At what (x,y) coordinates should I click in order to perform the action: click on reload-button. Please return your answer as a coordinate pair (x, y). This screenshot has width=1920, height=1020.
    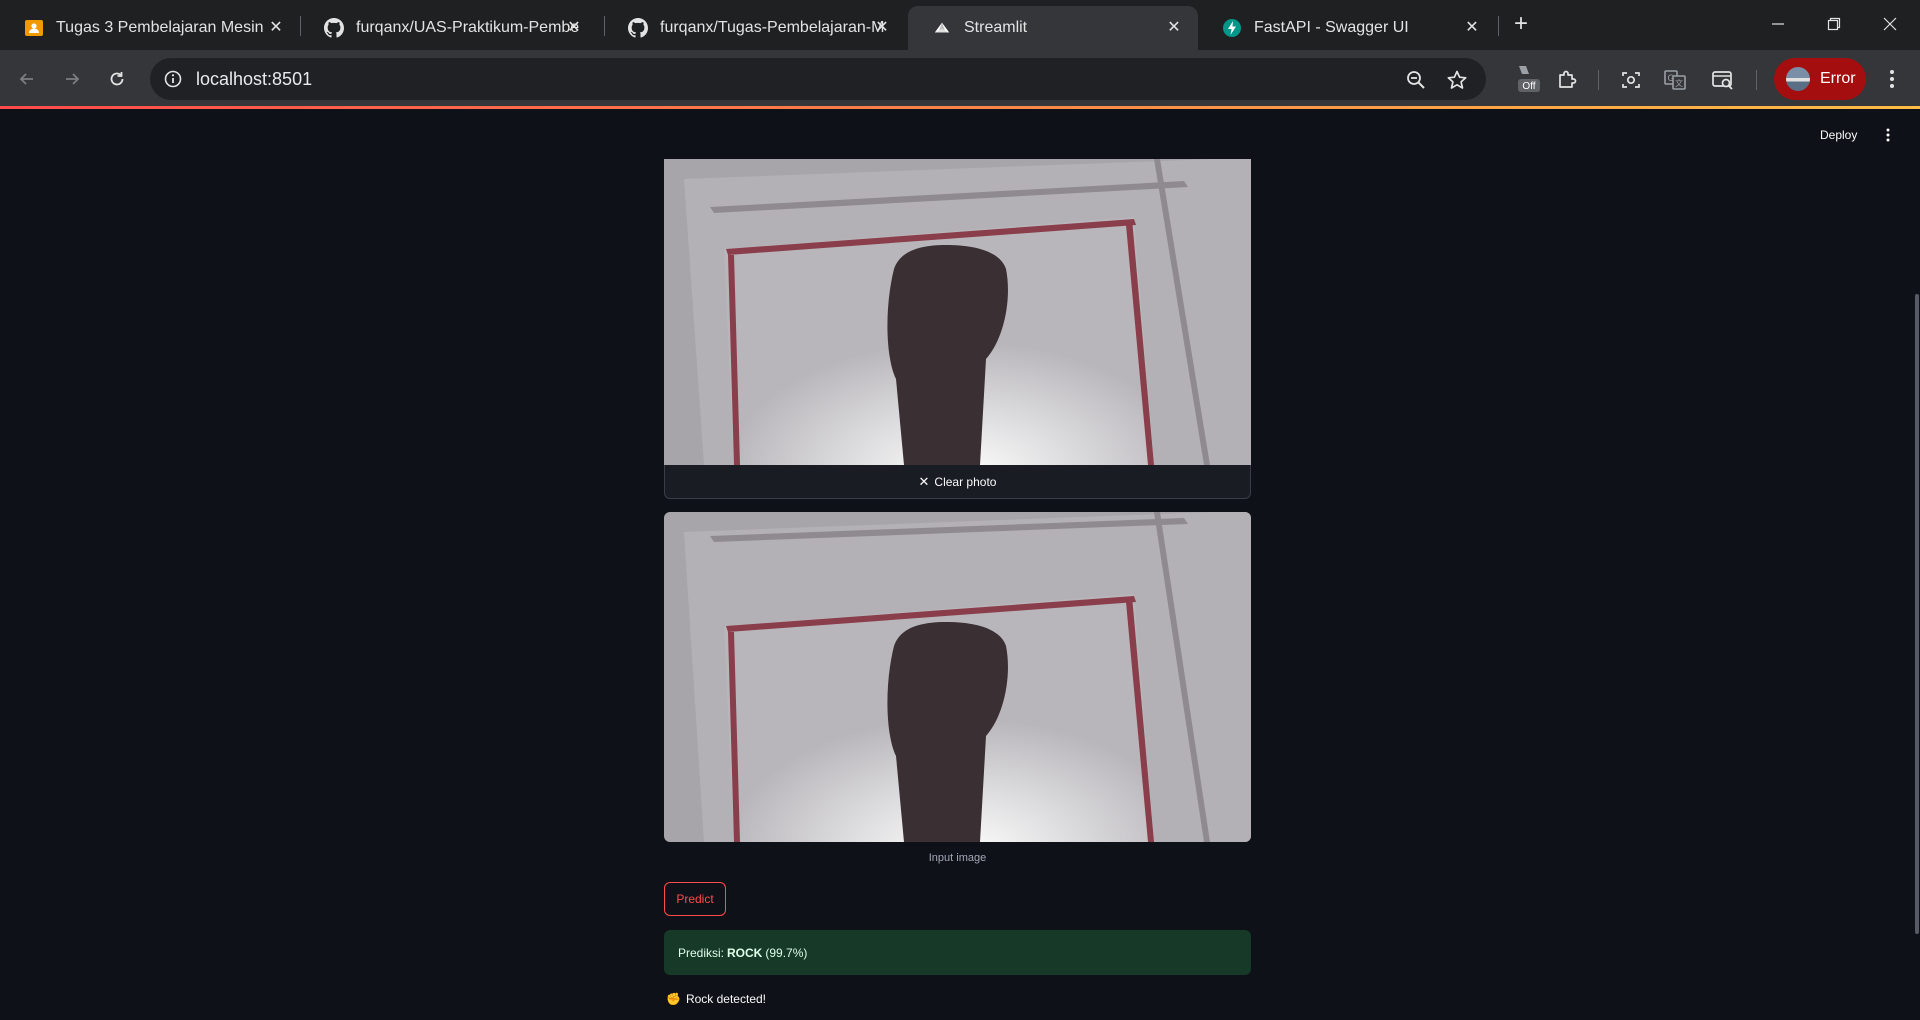
    Looking at the image, I should click on (117, 79).